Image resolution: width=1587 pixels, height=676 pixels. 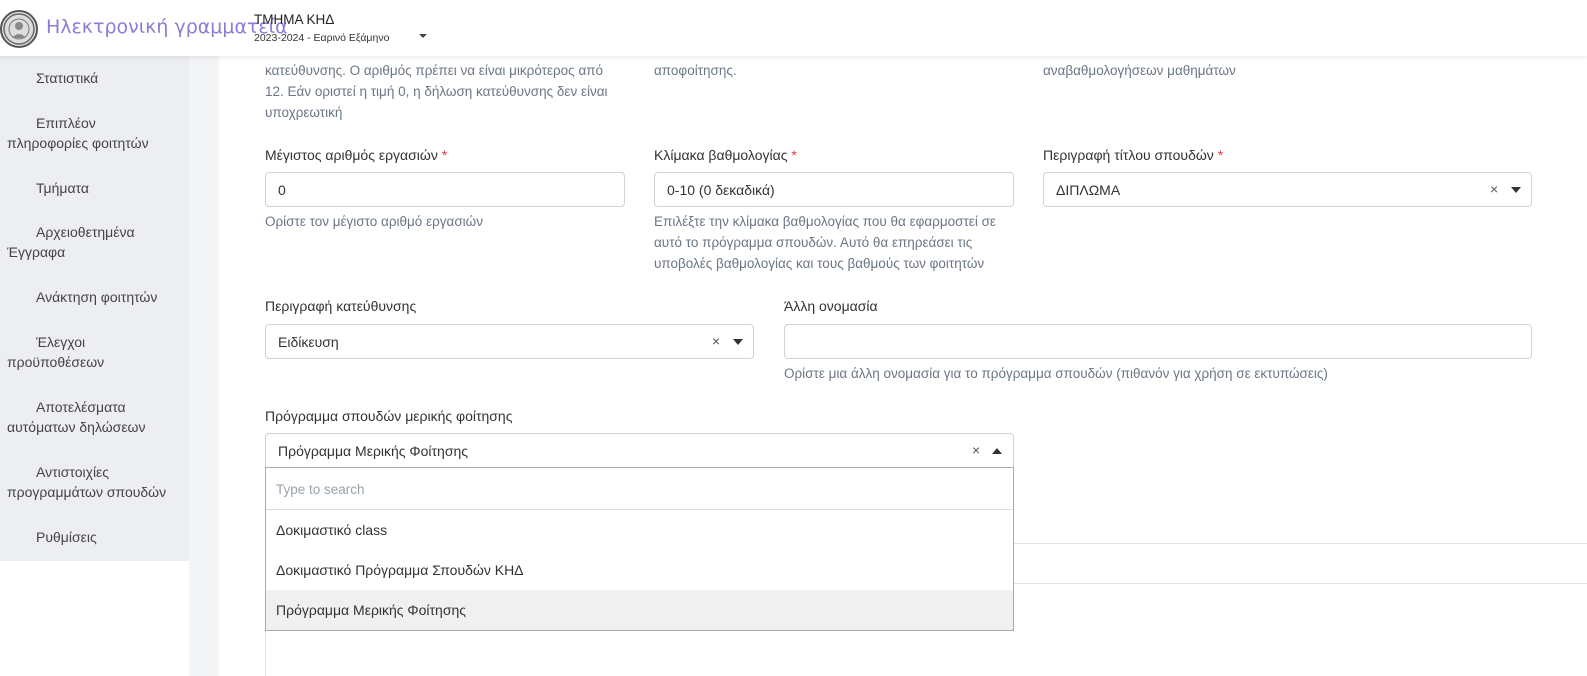 I want to click on sidebar-item-program-mappings: Αντιστοιχίες προγραμμάτων σπουδών, so click(x=94, y=482).